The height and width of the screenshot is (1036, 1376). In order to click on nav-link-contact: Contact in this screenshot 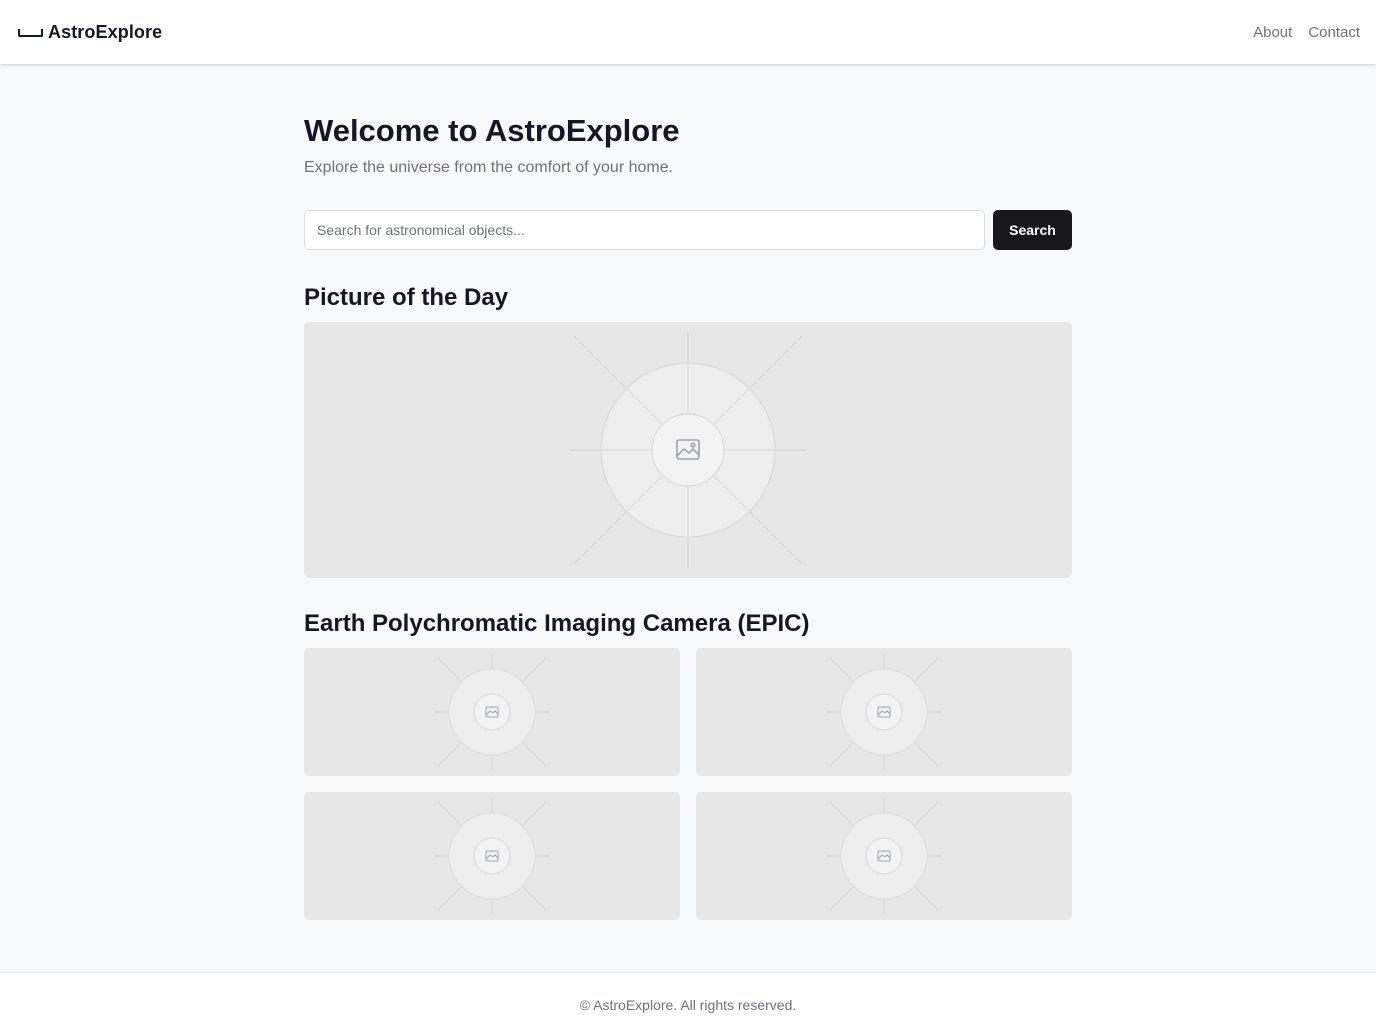, I will do `click(1334, 32)`.